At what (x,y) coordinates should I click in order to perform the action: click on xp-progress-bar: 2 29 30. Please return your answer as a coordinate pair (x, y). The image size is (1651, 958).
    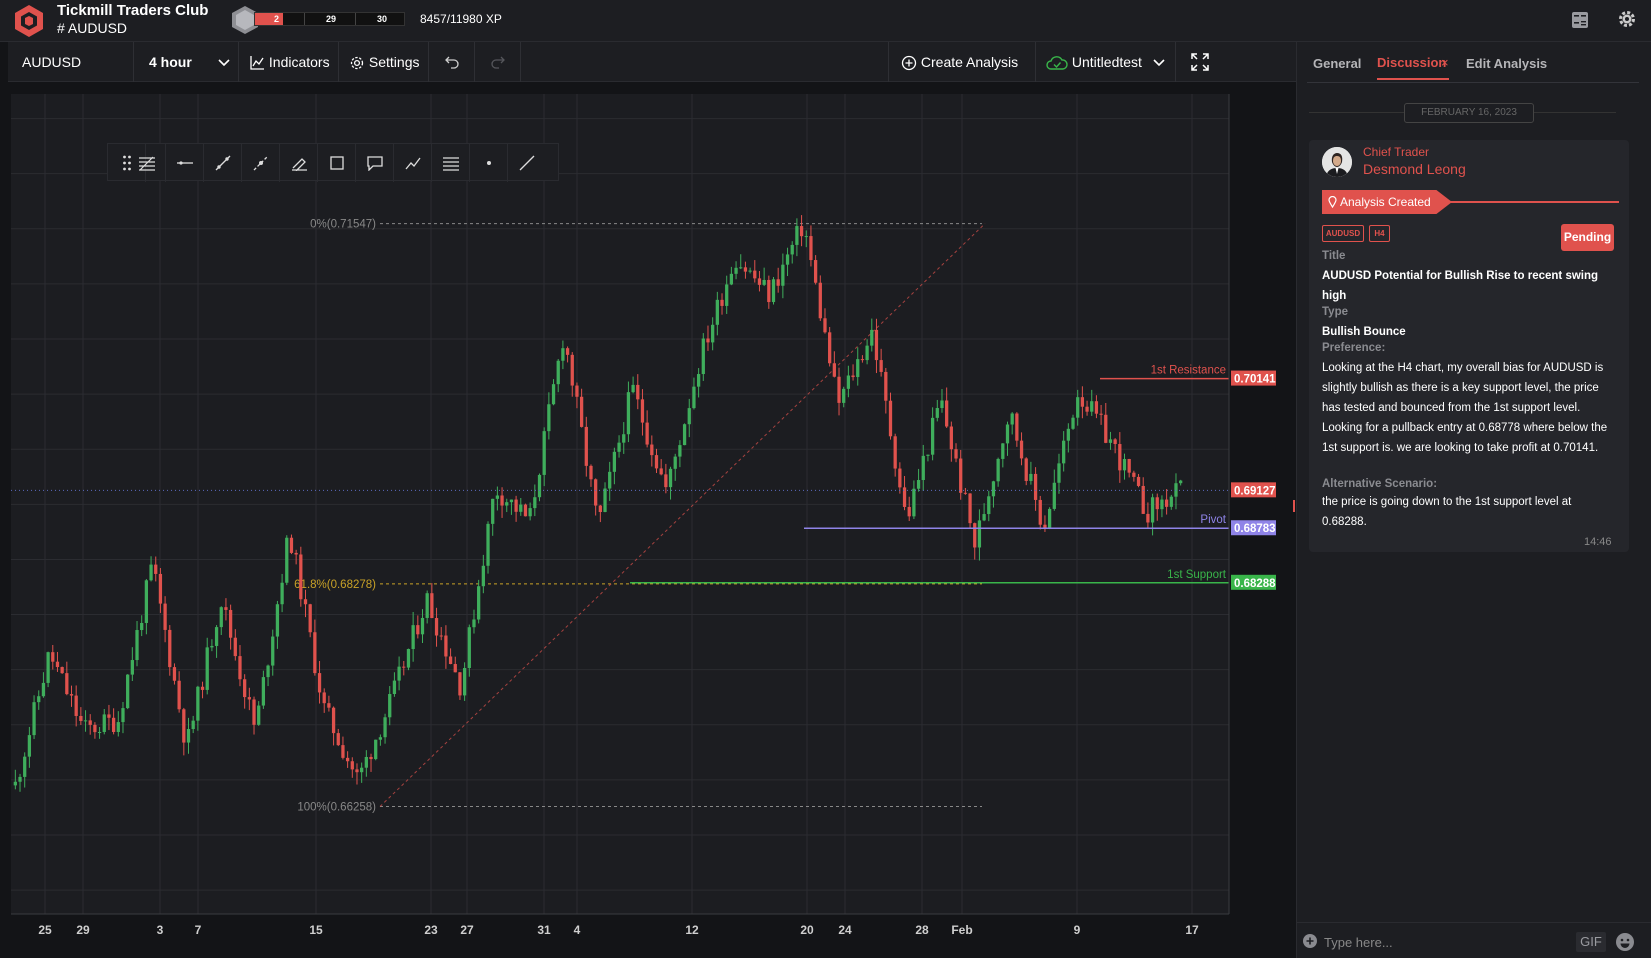
    Looking at the image, I should click on (329, 19).